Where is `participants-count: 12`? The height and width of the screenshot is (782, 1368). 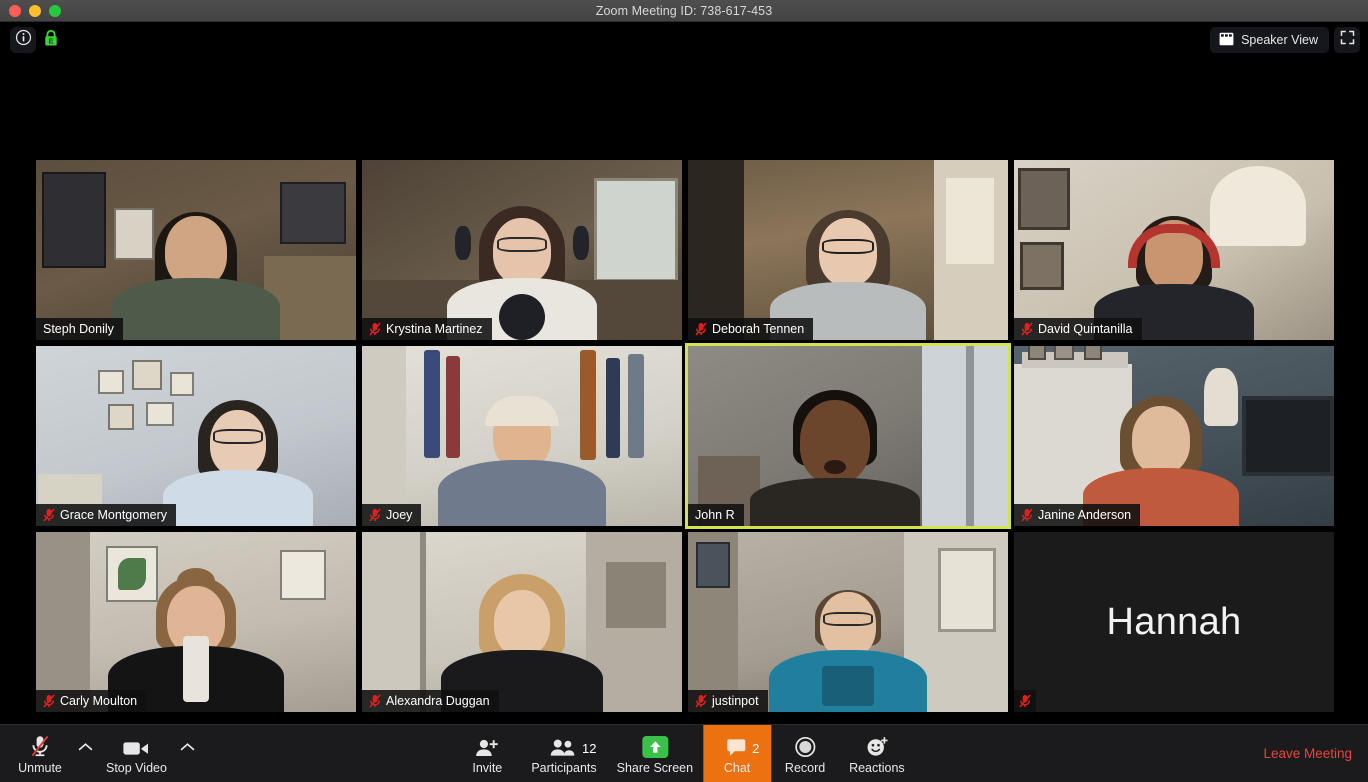 participants-count: 12 is located at coordinates (589, 748).